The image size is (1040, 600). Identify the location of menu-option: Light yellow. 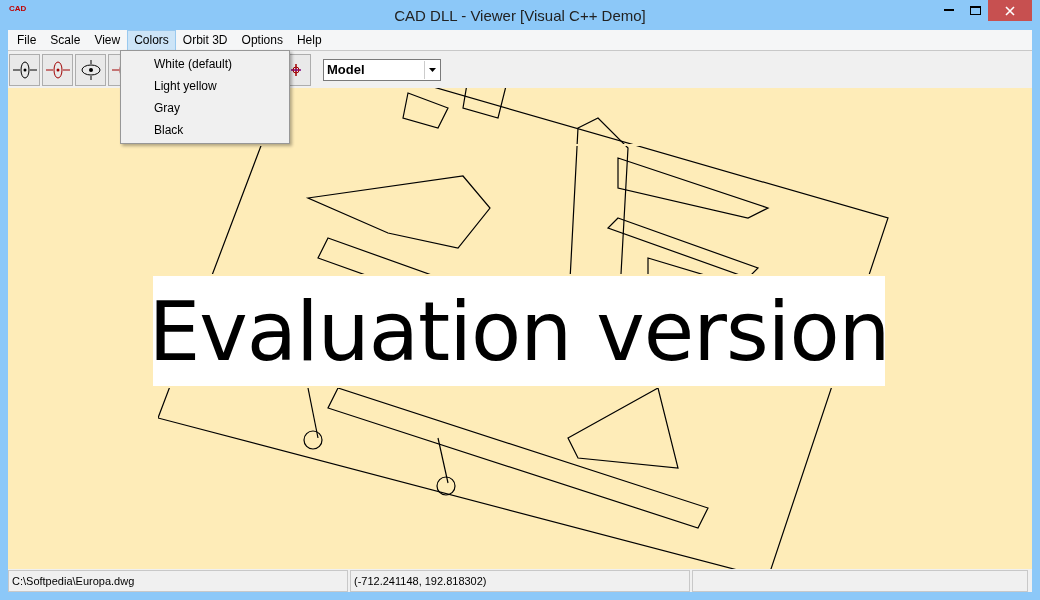
(205, 86).